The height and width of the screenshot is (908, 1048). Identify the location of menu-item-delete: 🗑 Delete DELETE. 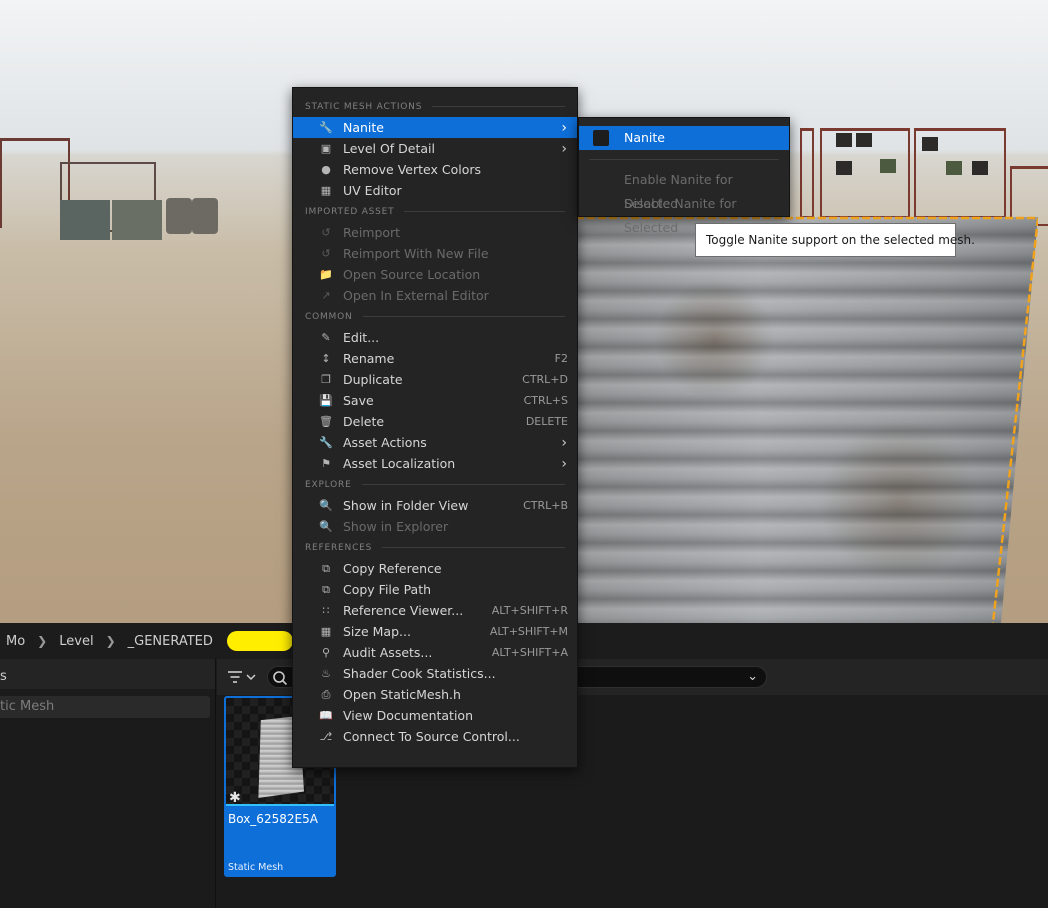
(435, 421).